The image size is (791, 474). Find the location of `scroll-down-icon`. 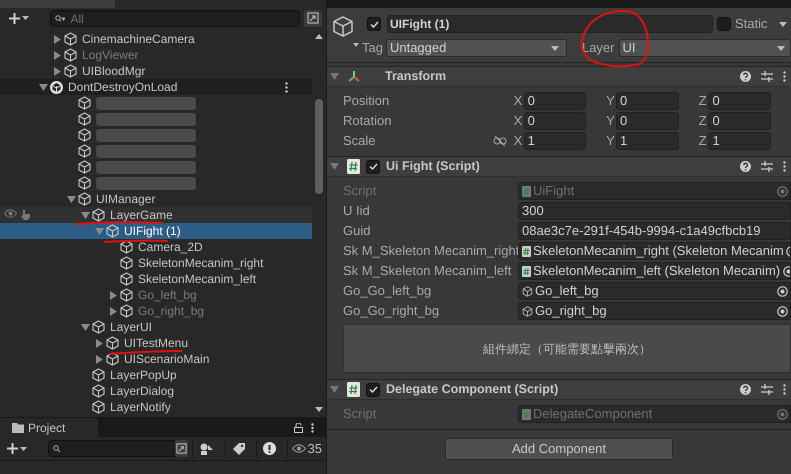

scroll-down-icon is located at coordinates (319, 409).